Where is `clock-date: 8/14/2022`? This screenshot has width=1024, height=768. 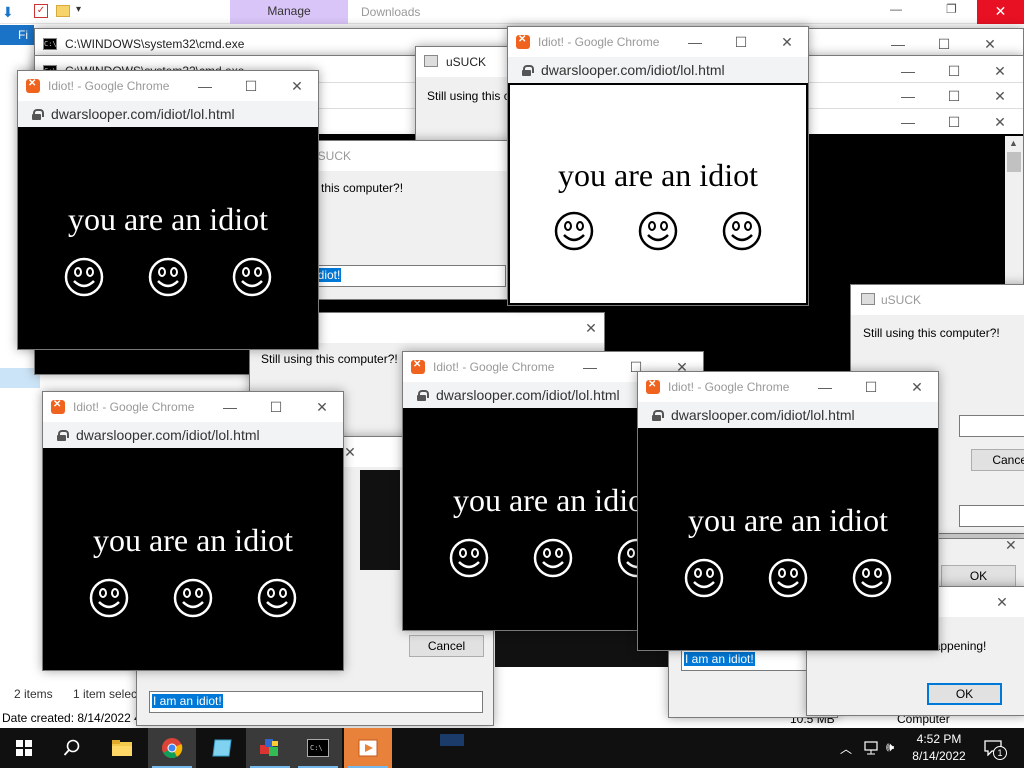 clock-date: 8/14/2022 is located at coordinates (939, 756).